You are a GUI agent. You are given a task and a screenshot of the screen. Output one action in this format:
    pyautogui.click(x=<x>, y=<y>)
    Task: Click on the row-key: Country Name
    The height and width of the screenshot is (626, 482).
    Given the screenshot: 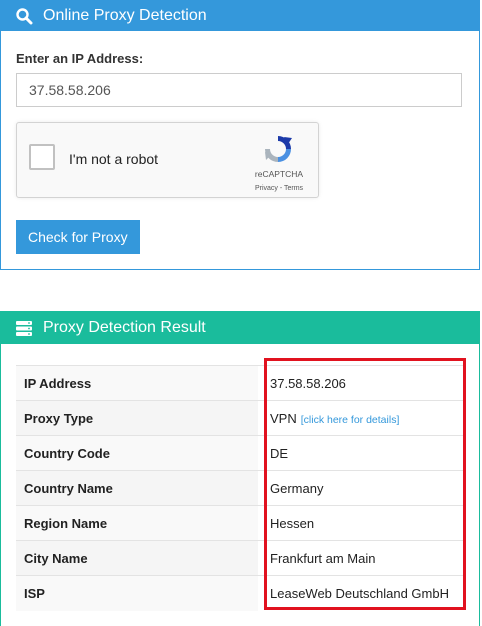 What is the action you would take?
    pyautogui.click(x=137, y=488)
    